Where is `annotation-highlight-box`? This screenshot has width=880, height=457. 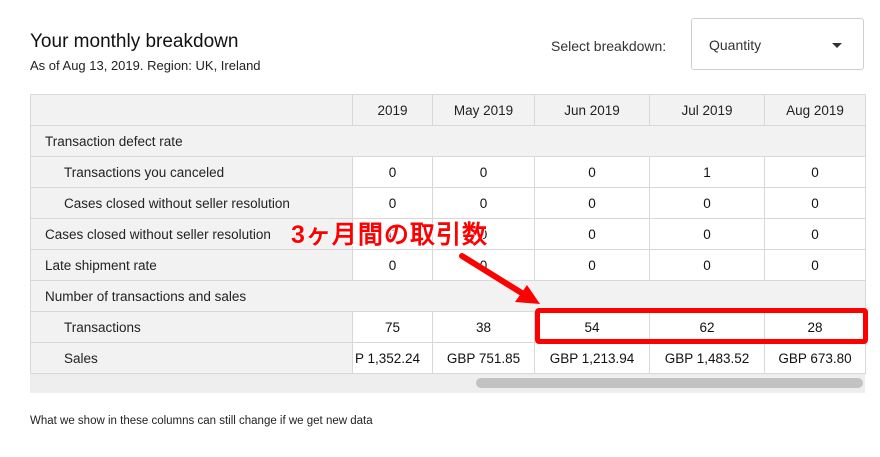
annotation-highlight-box is located at coordinates (701, 326).